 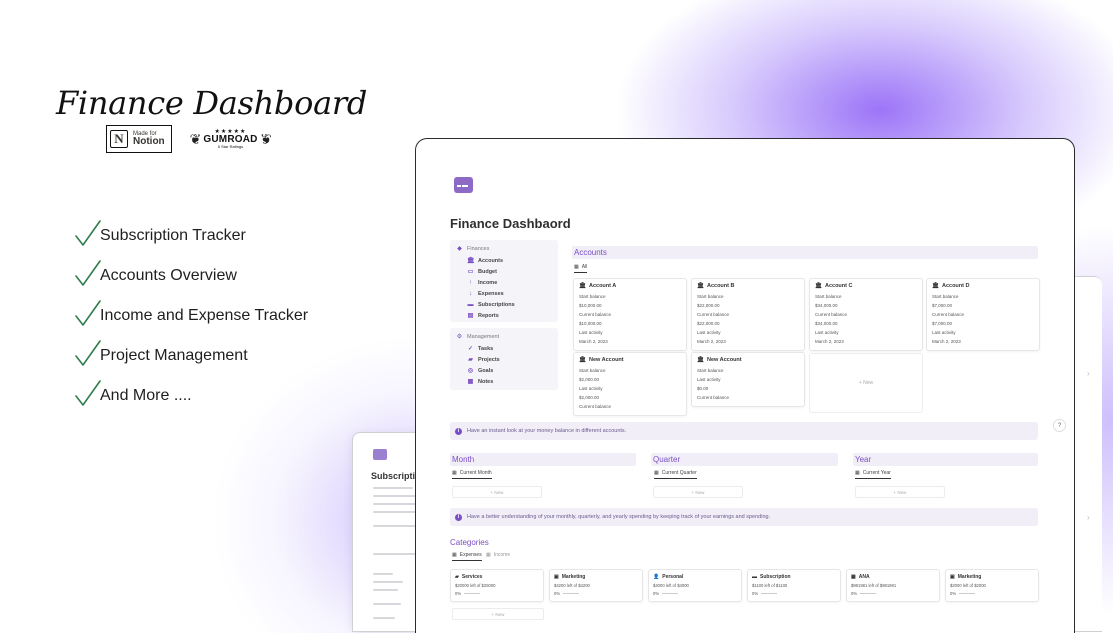 What do you see at coordinates (900, 492) in the screenshot?
I see `new-year-button: + New` at bounding box center [900, 492].